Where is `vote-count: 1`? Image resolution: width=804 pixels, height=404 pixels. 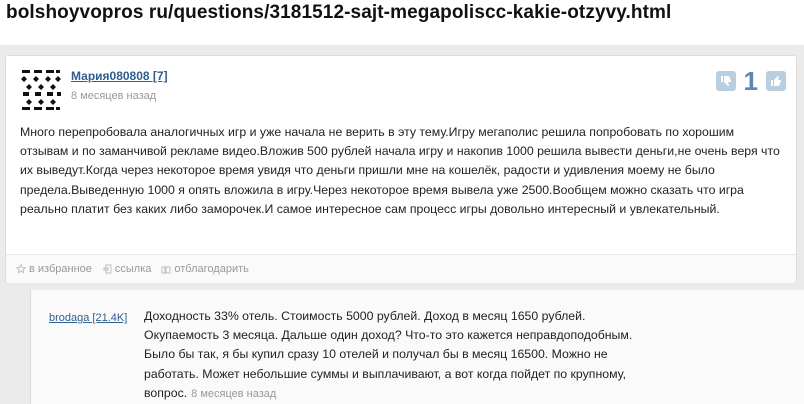
vote-count: 1 is located at coordinates (750, 81).